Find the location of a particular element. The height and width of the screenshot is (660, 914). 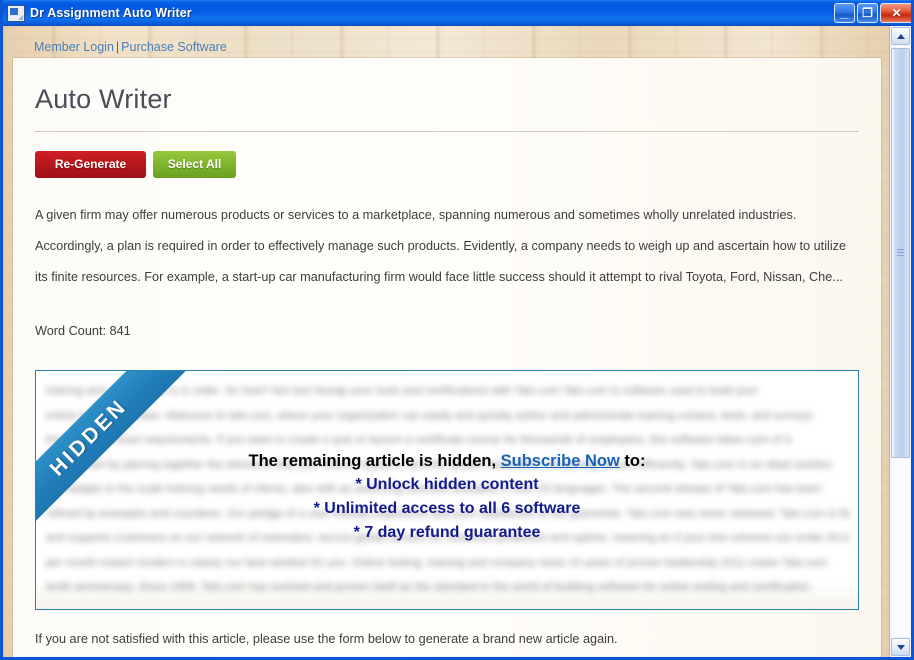

close-icon: ✕ is located at coordinates (896, 13).